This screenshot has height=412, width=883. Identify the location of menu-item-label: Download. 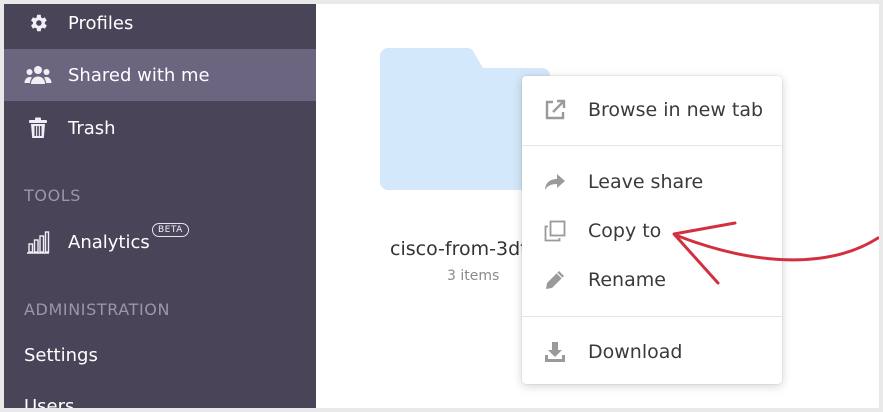
(635, 352).